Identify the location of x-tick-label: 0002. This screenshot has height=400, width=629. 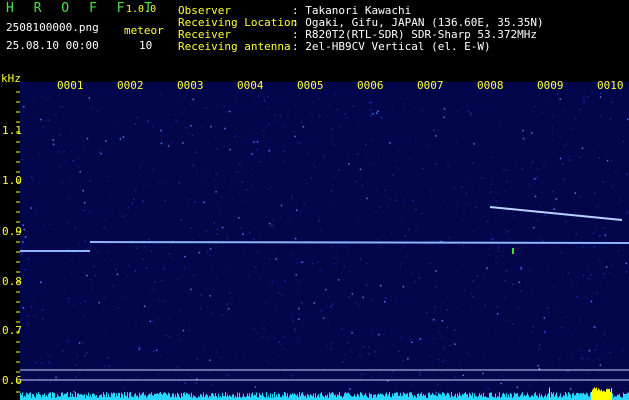
(130, 85).